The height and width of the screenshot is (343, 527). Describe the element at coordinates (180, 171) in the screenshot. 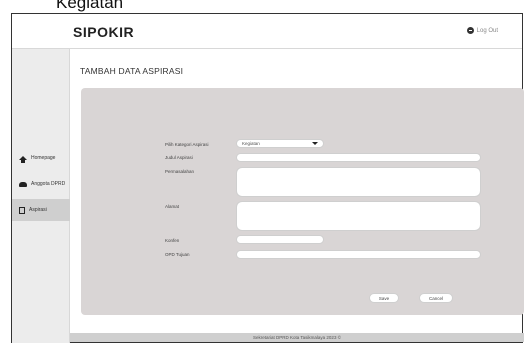

I see `permasalahan-label: Permasalahan` at that location.